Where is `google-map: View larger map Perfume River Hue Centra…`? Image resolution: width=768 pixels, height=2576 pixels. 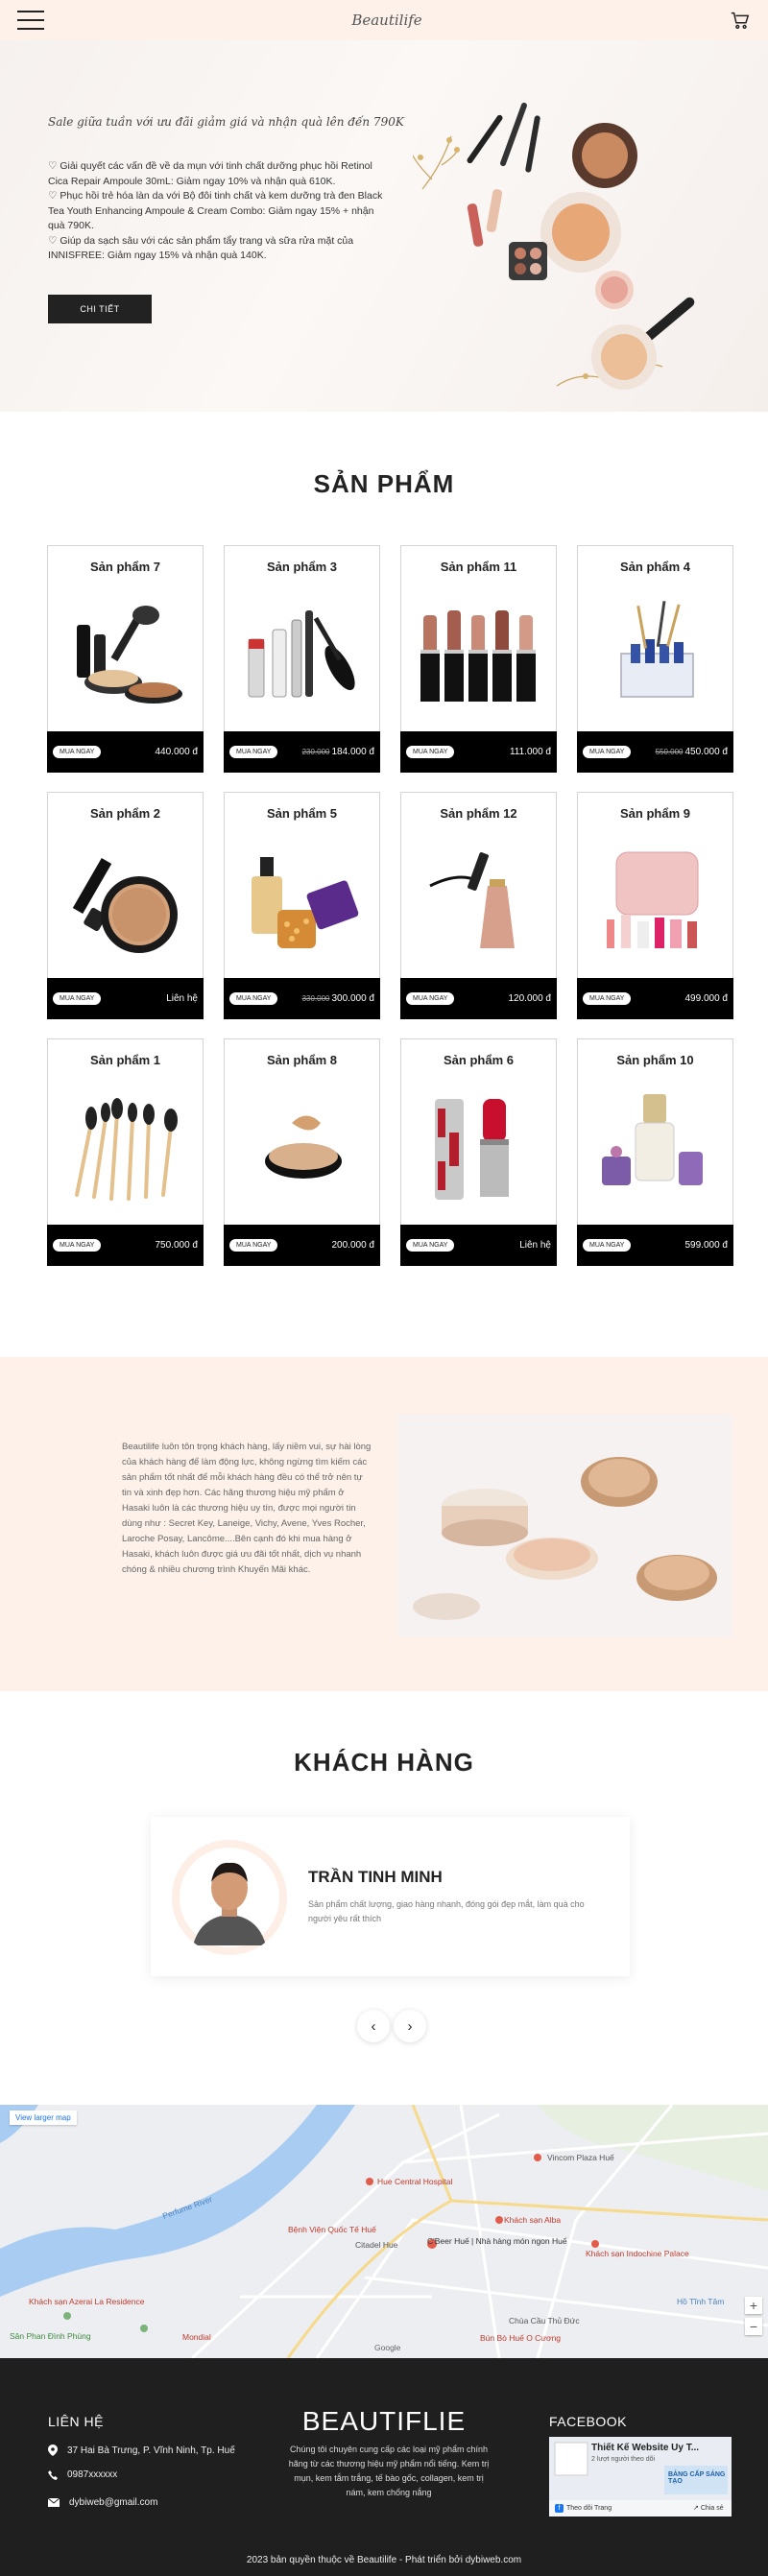 google-map: View larger map Perfume River Hue Centra… is located at coordinates (384, 2231).